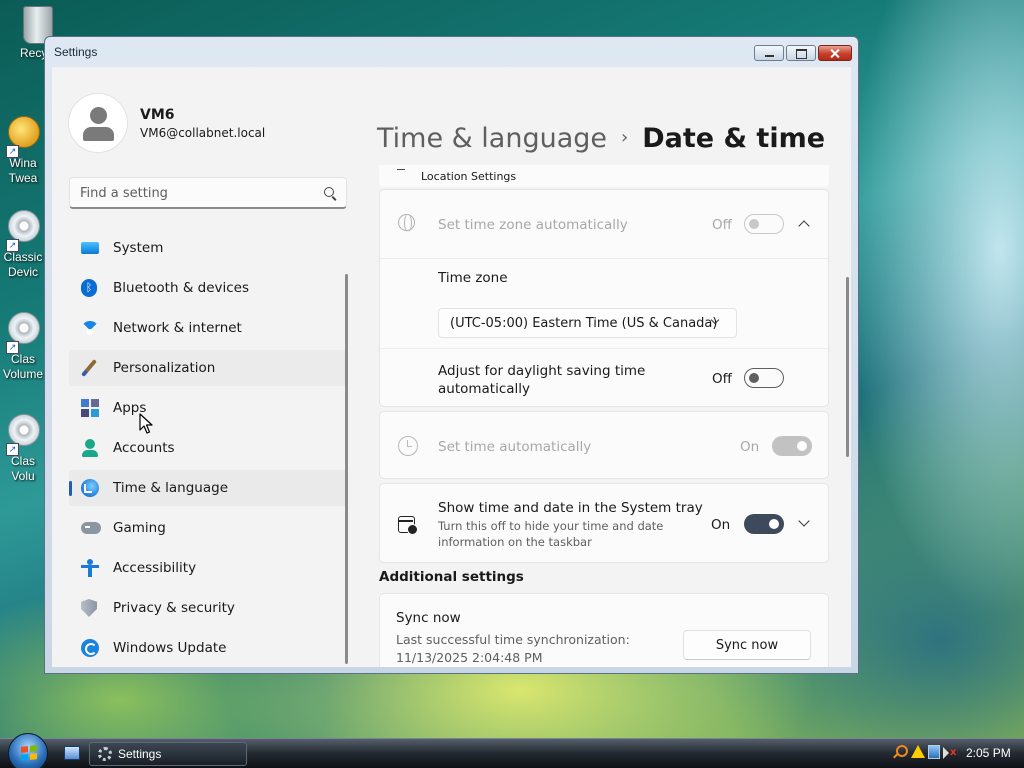  What do you see at coordinates (208, 248) in the screenshot?
I see `sidebar-item-system: System` at bounding box center [208, 248].